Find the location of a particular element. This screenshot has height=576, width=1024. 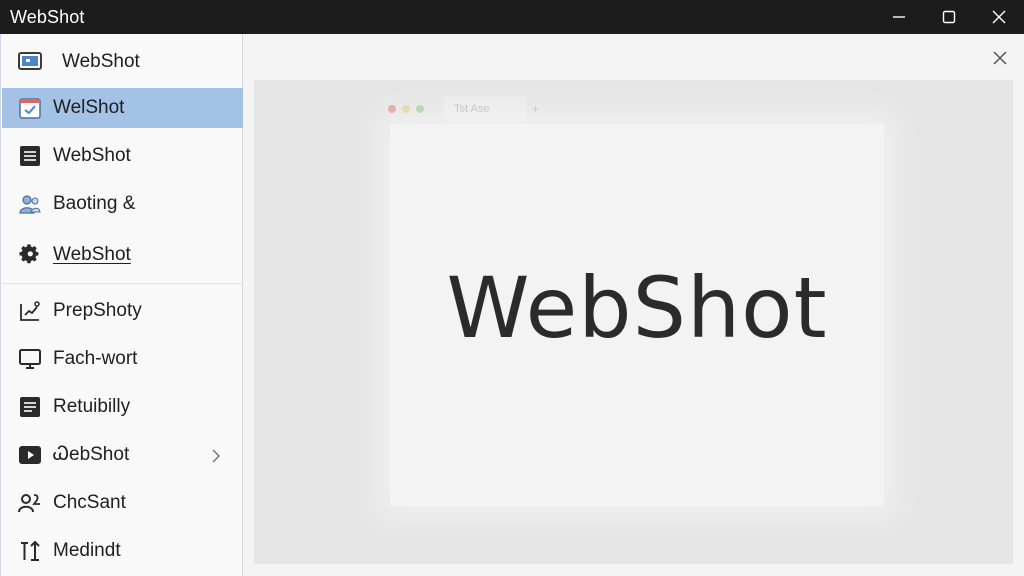

sidebar-item-webshot-video: ᏇebShot is located at coordinates (122, 455).